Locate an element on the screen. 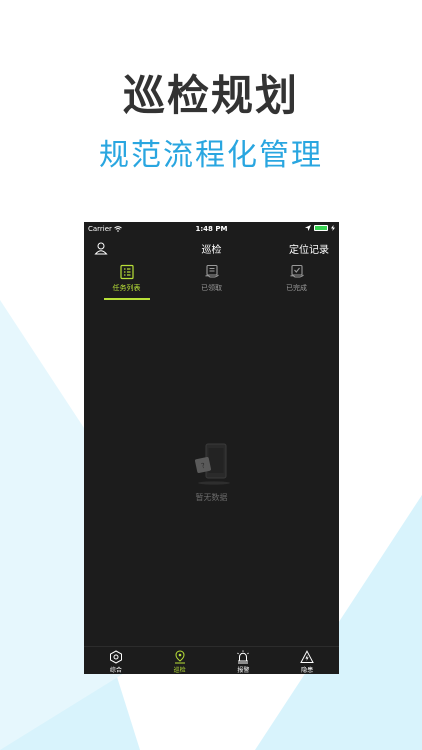  bottom-nav: 综合 巡检 报警 隐患 is located at coordinates (211, 660).